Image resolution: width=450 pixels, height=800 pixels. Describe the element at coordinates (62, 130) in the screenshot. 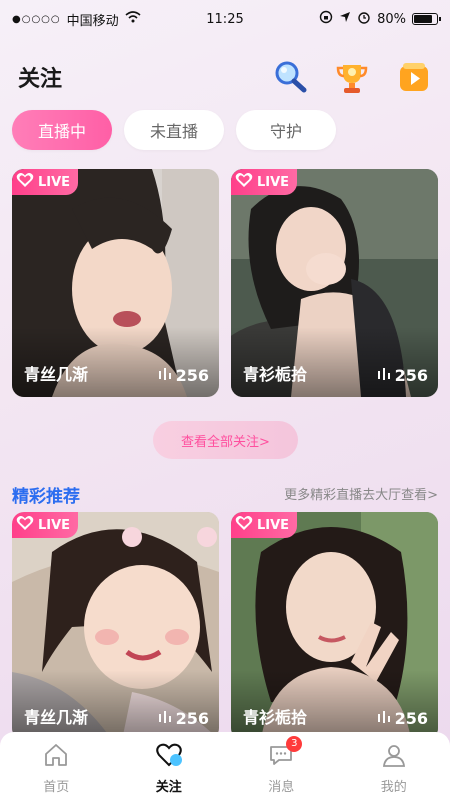

I see `tab-live: 直播中` at that location.